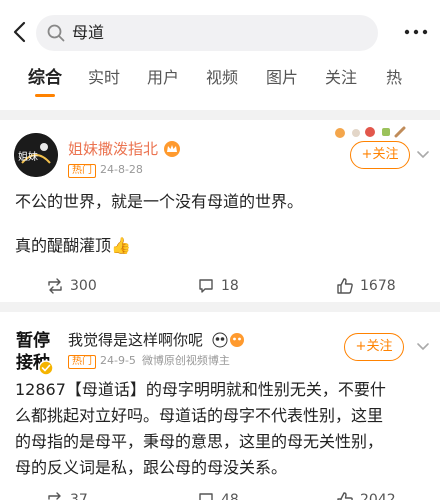  What do you see at coordinates (378, 496) in the screenshot?
I see `like-count: 2042` at bounding box center [378, 496].